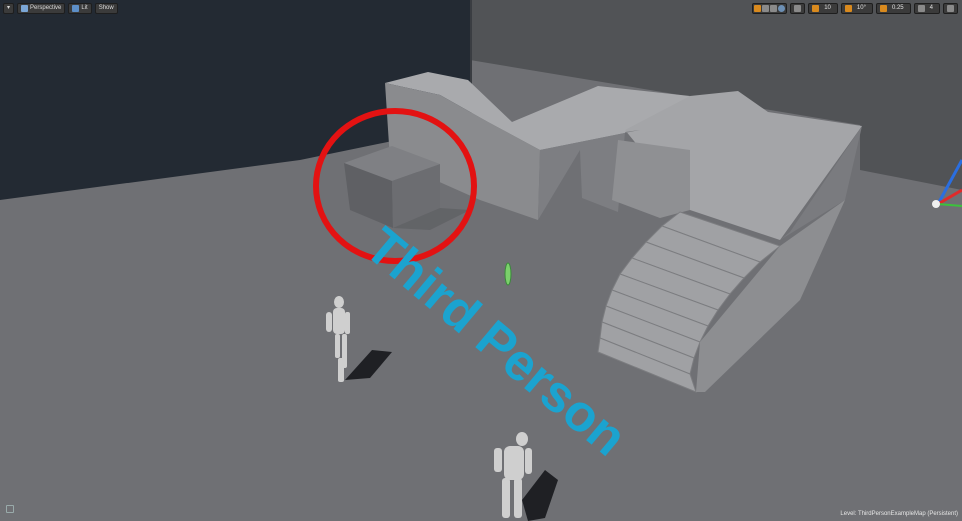 The height and width of the screenshot is (521, 962). Describe the element at coordinates (25, 8) in the screenshot. I see `camera-icon` at that location.